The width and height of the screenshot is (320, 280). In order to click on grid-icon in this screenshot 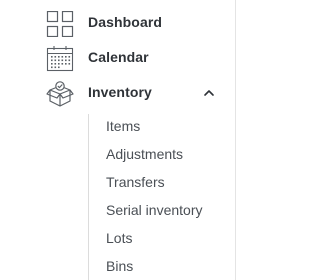, I will do `click(60, 24)`.